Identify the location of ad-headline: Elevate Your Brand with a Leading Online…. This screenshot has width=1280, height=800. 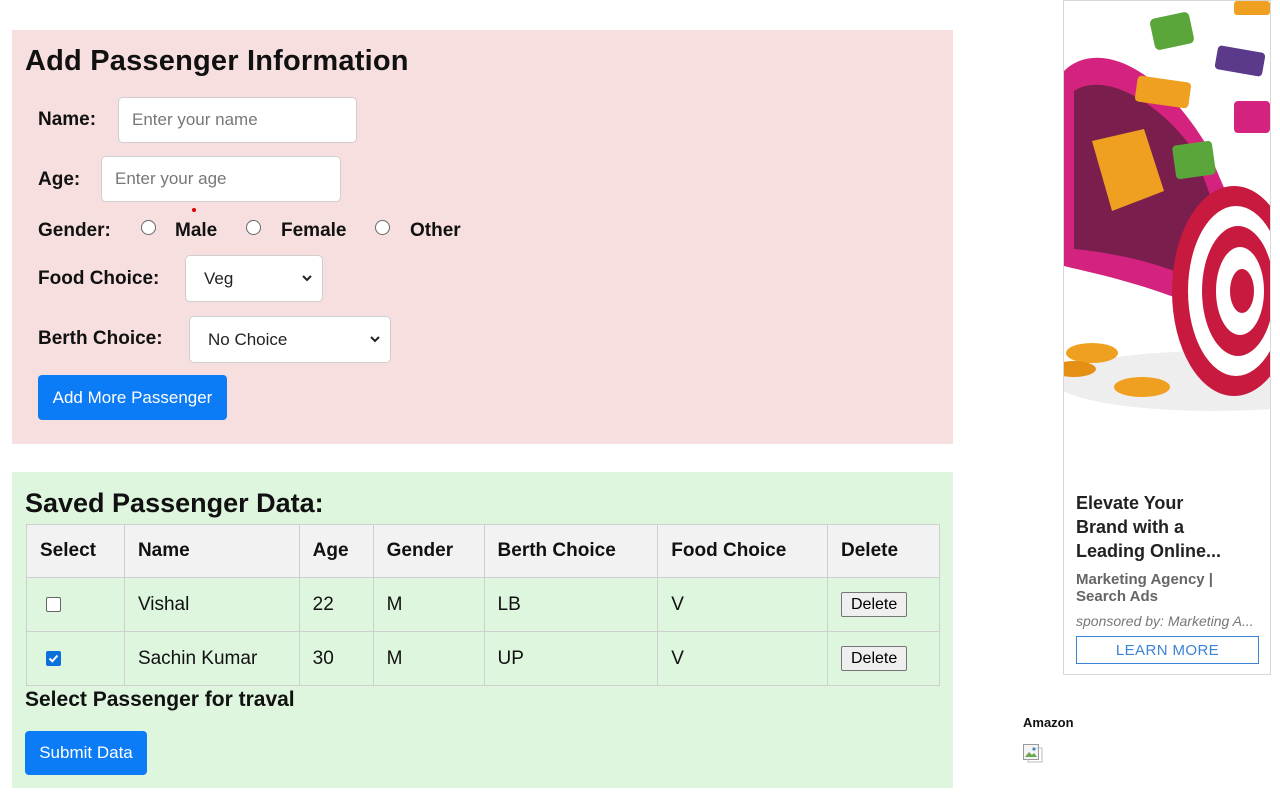
(1169, 527).